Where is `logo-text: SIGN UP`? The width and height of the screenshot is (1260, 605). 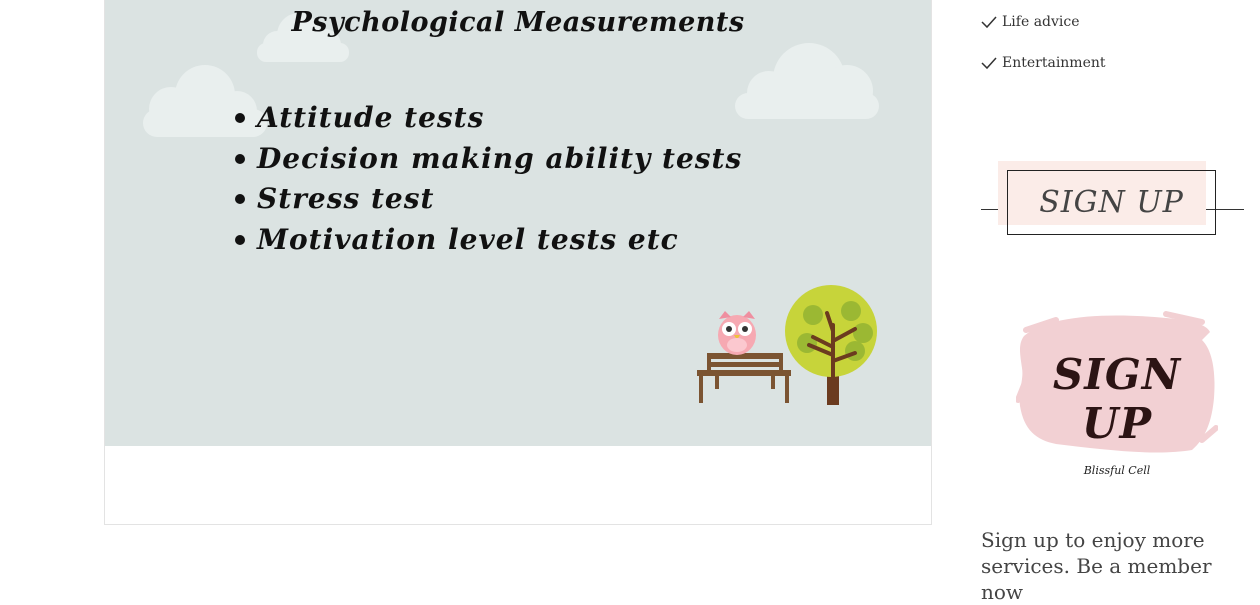 logo-text: SIGN UP is located at coordinates (1117, 399).